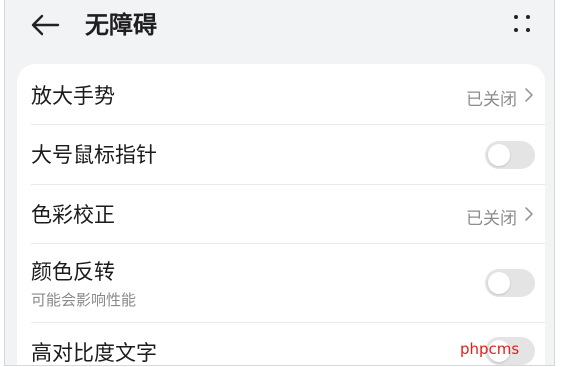 Image resolution: width=561 pixels, height=367 pixels. I want to click on back-button, so click(45, 25).